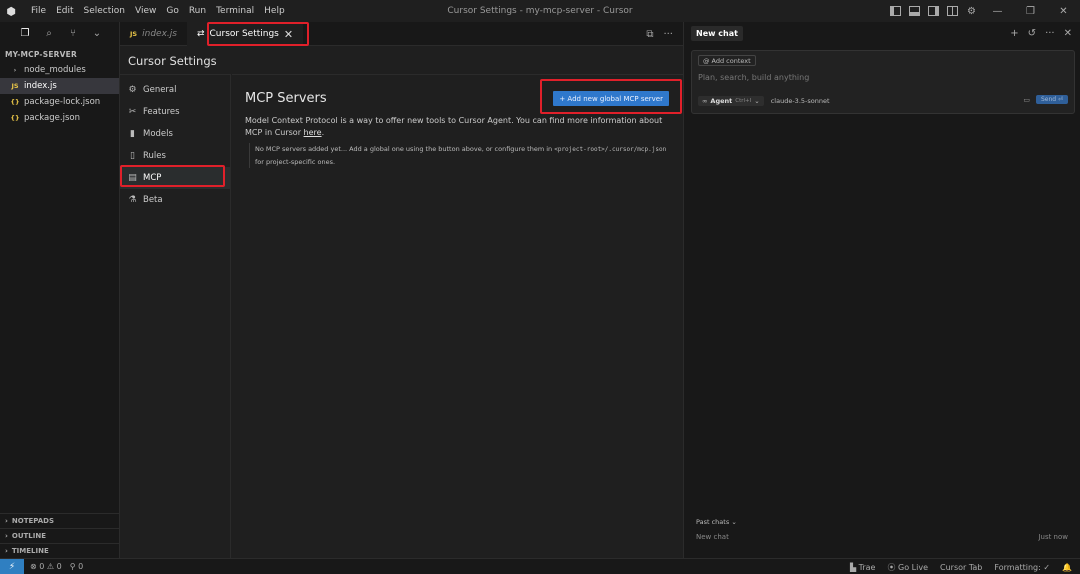 This screenshot has height=574, width=1080. I want to click on past-chat-time: Just now, so click(1053, 537).